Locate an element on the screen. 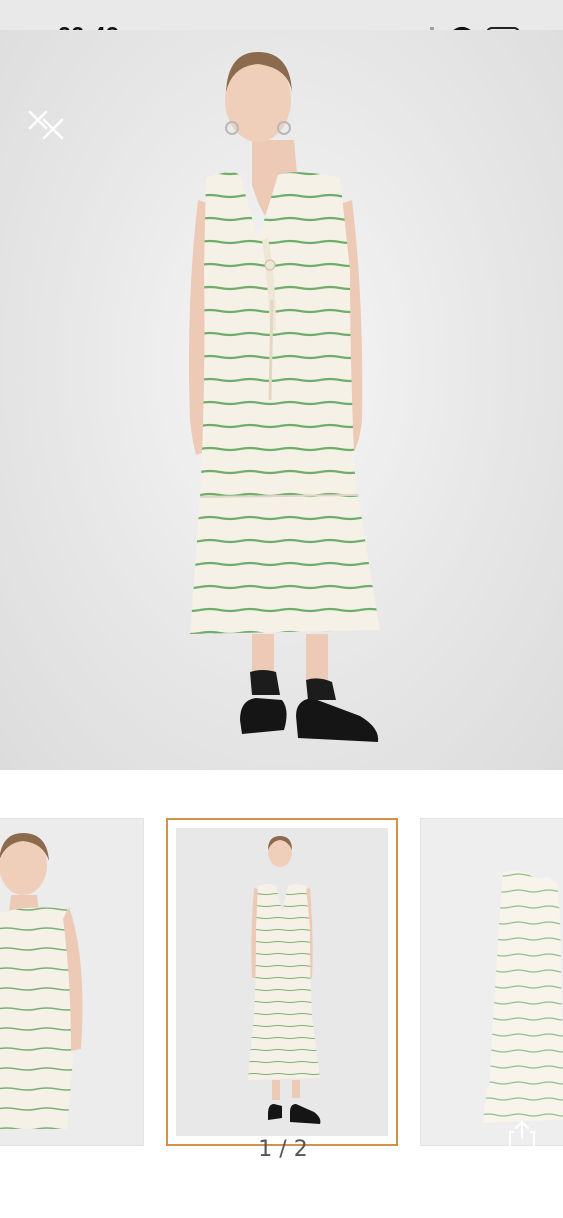 The image size is (563, 1218). thumbnail-product-only is located at coordinates (491, 982).